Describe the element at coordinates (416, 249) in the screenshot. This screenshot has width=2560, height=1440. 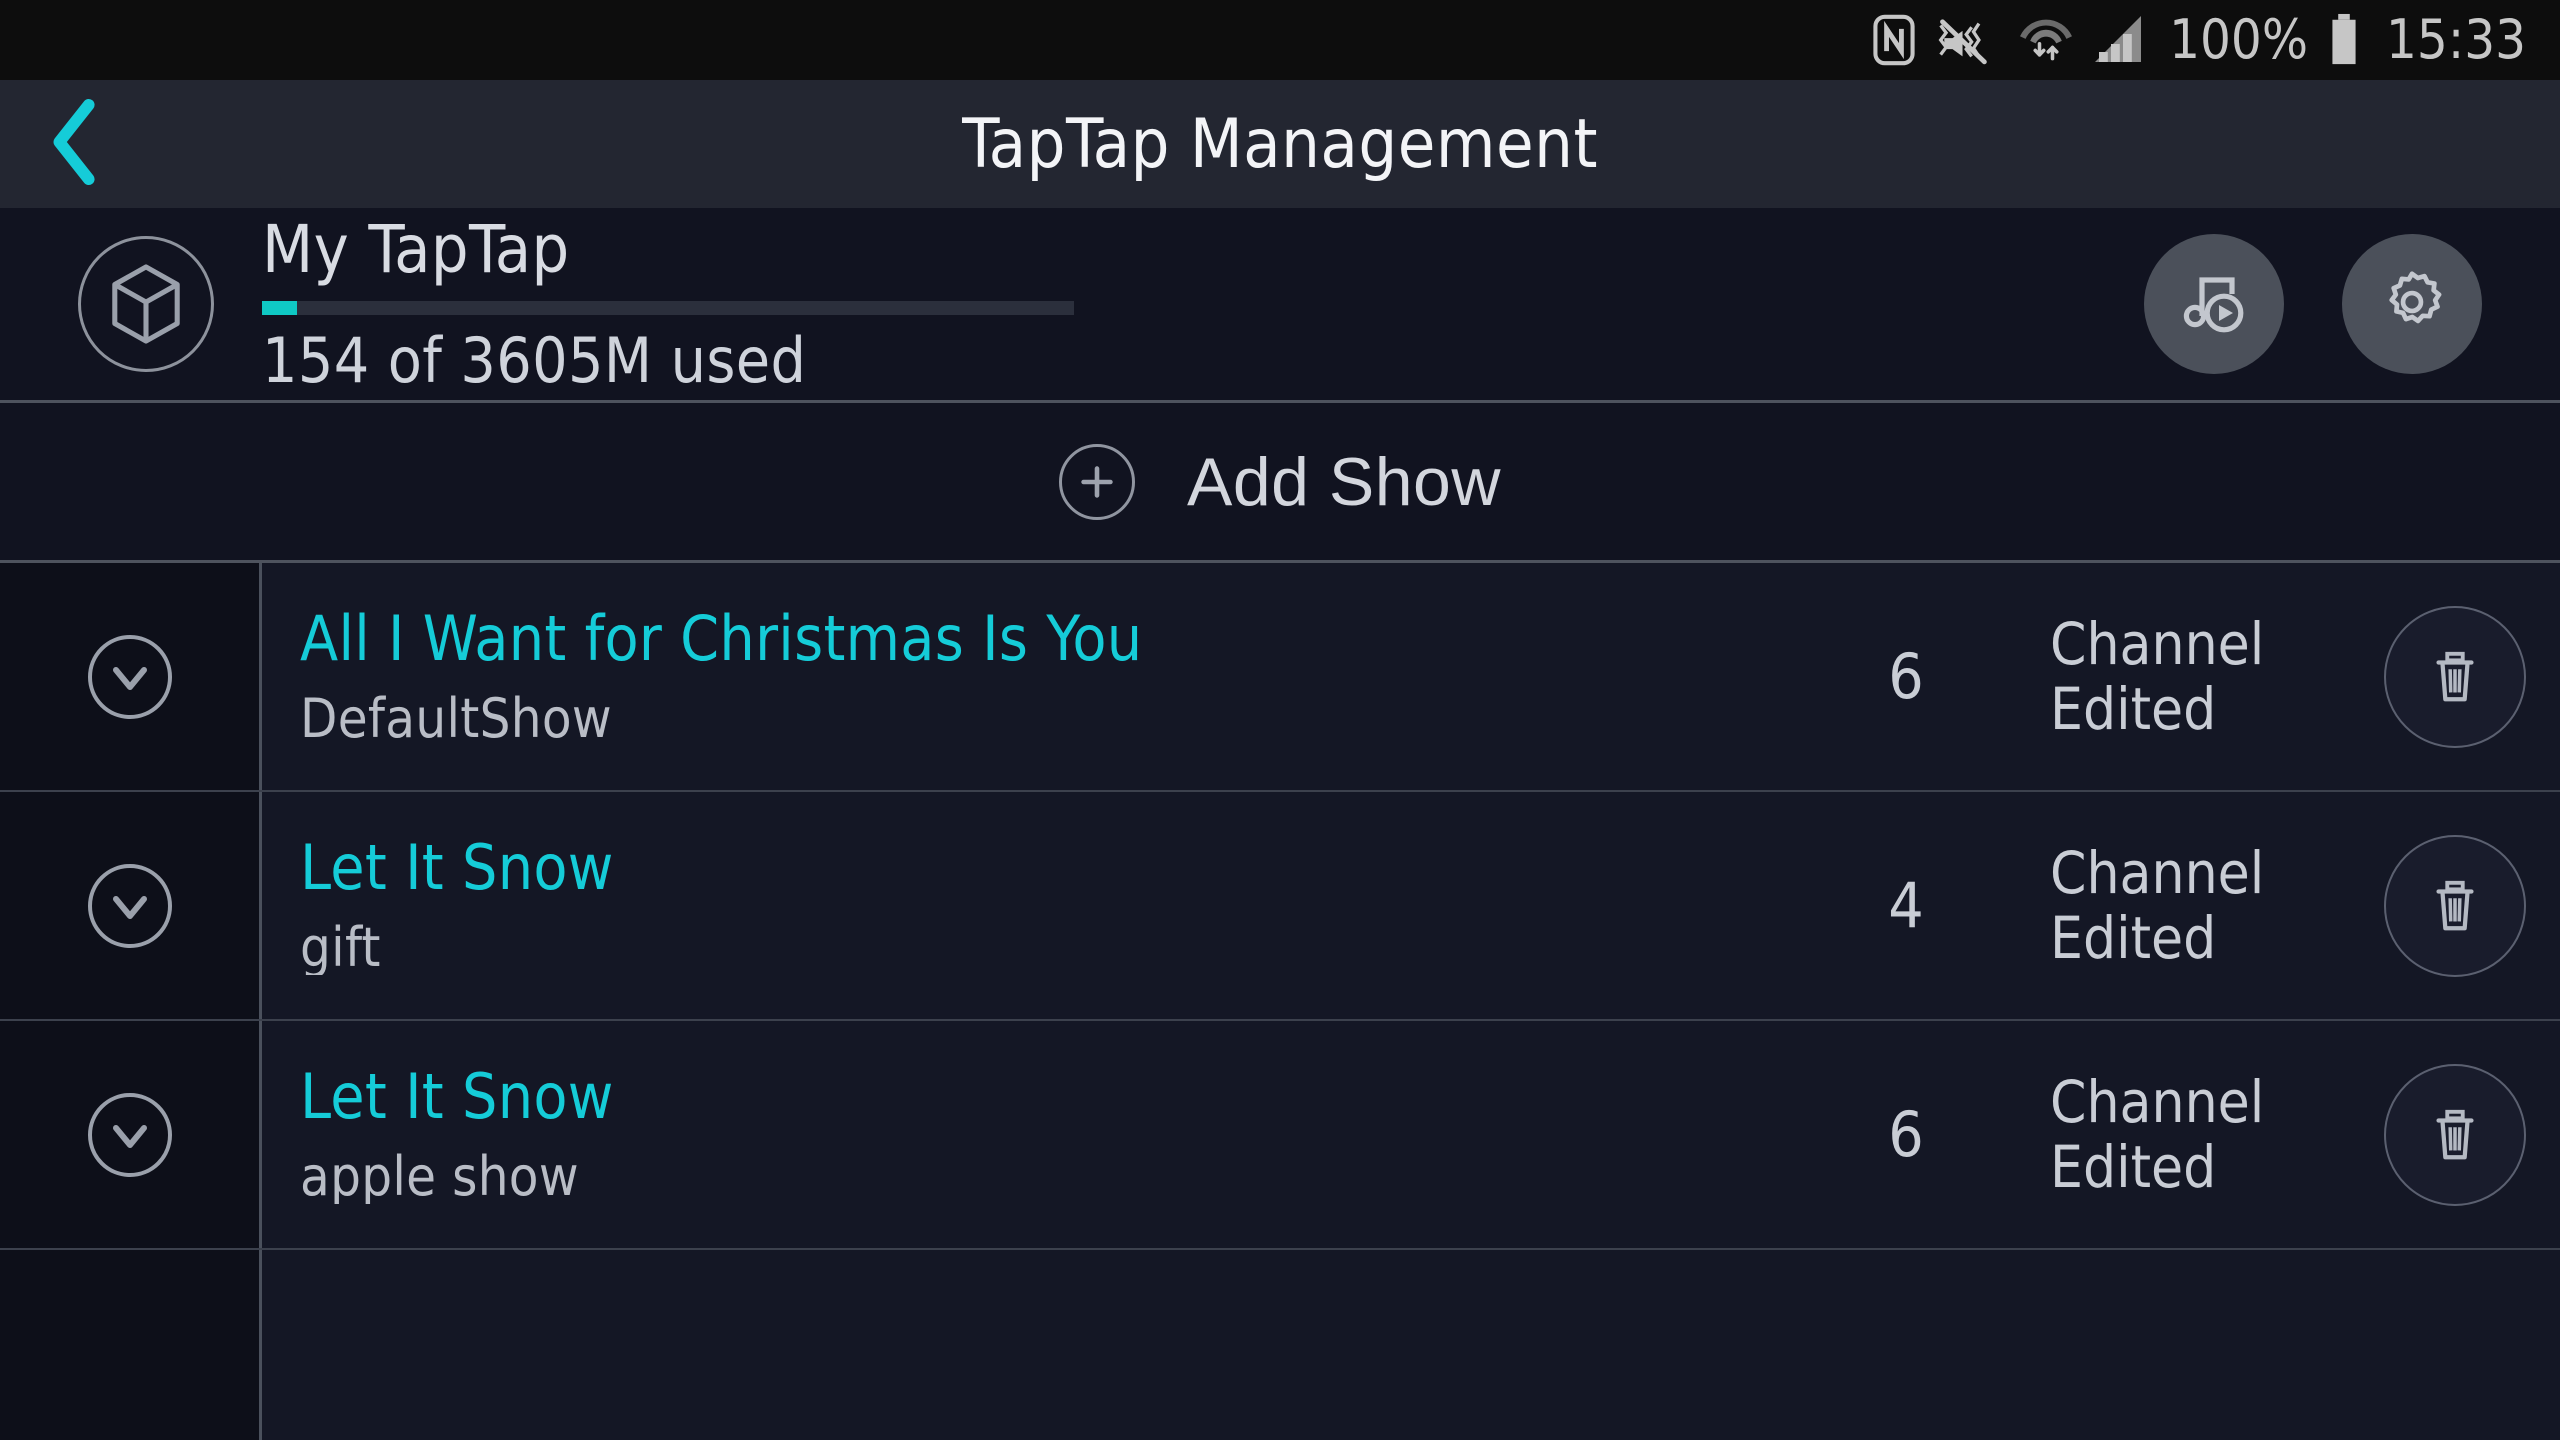
I see `storage-name-label: My TapTap` at that location.